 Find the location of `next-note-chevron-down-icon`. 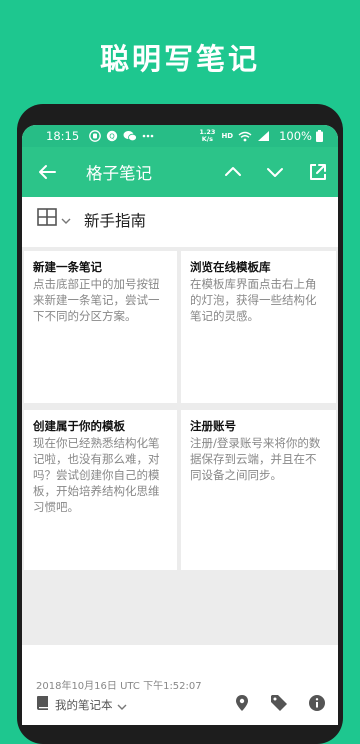

next-note-chevron-down-icon is located at coordinates (275, 172).